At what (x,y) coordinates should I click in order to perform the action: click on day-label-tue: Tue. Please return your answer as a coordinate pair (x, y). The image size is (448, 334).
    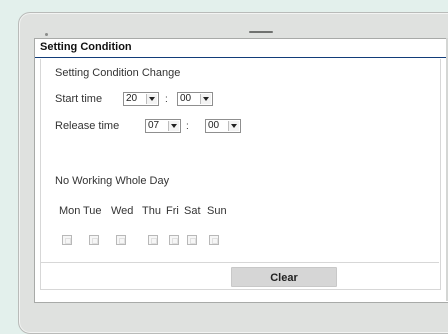
    Looking at the image, I should click on (92, 211).